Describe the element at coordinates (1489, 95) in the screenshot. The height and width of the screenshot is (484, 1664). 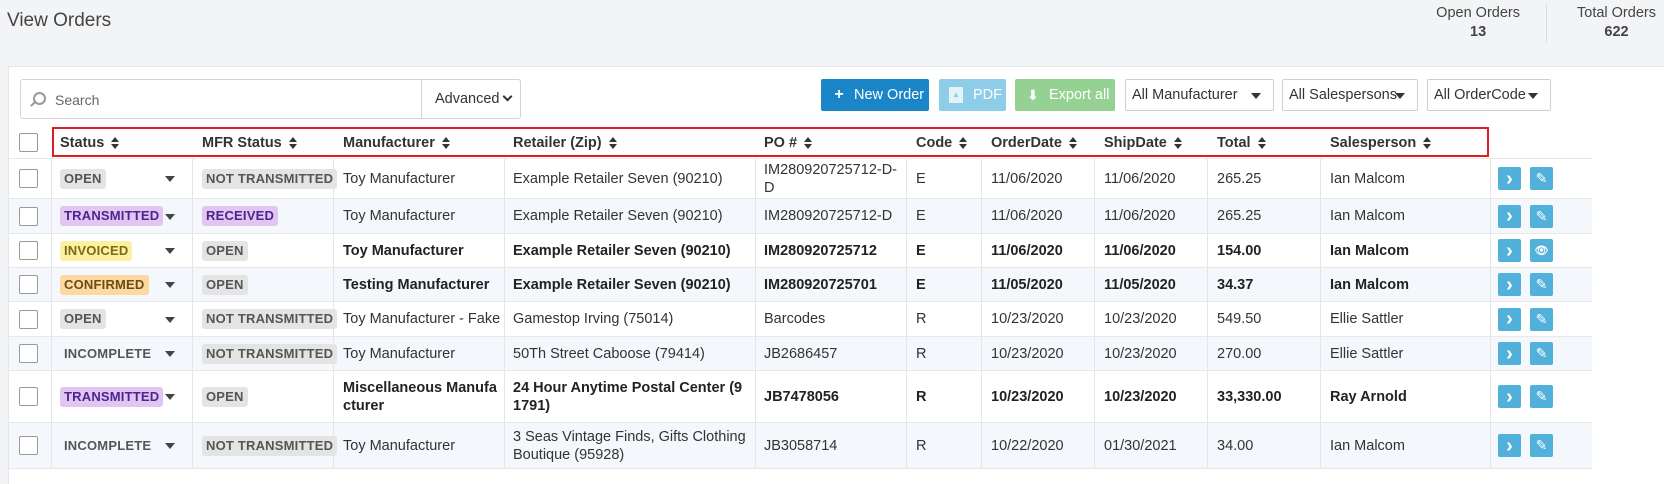
I see `ordercode-filter-select: All OrderCode` at that location.